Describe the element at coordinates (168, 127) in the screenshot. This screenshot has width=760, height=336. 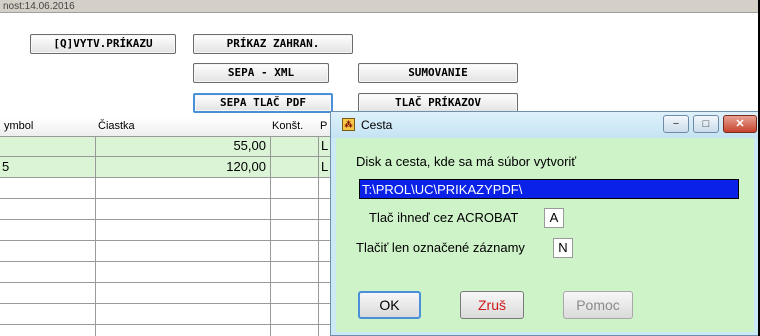
I see `table-header: ymbol Čiastka Konšt. P` at that location.